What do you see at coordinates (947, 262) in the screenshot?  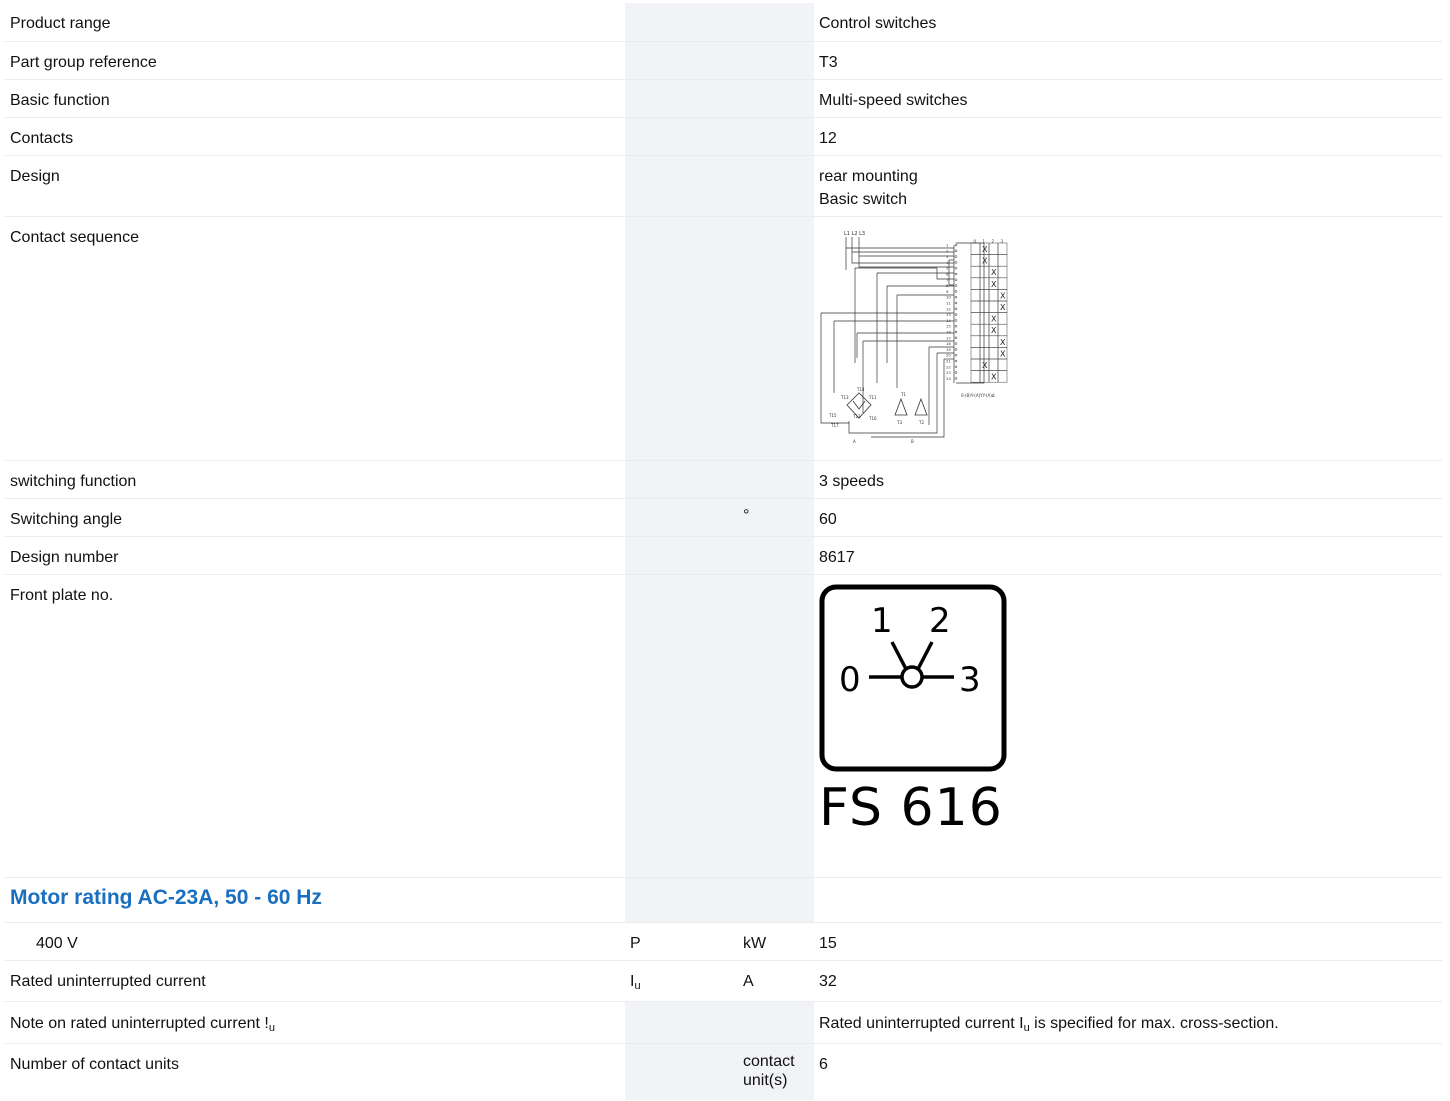 I see `terminal-4: 4` at bounding box center [947, 262].